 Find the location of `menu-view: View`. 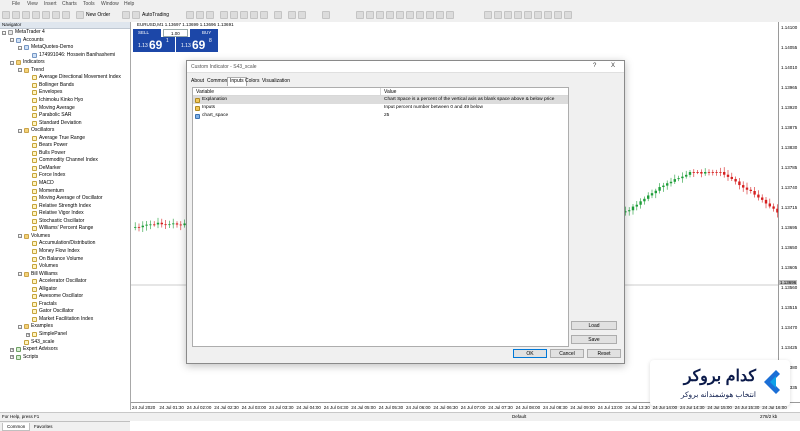

menu-view: View is located at coordinates (32, 4).